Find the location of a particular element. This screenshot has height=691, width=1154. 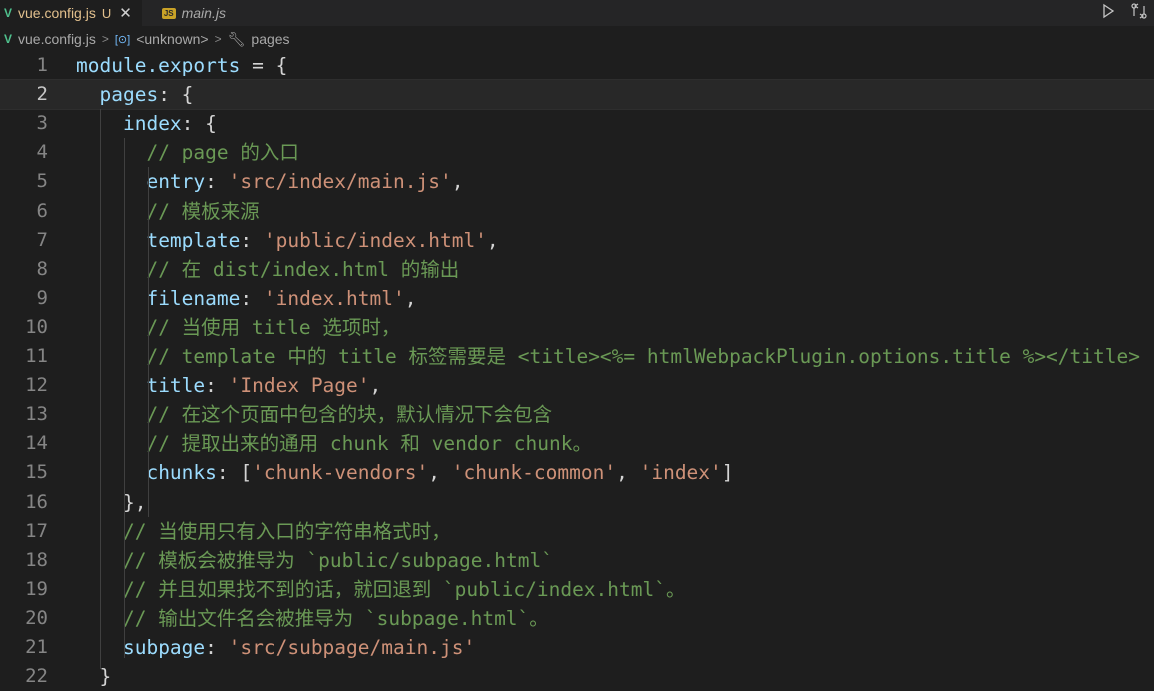

code-line: 12 title: 'Index Page', is located at coordinates (577, 385).